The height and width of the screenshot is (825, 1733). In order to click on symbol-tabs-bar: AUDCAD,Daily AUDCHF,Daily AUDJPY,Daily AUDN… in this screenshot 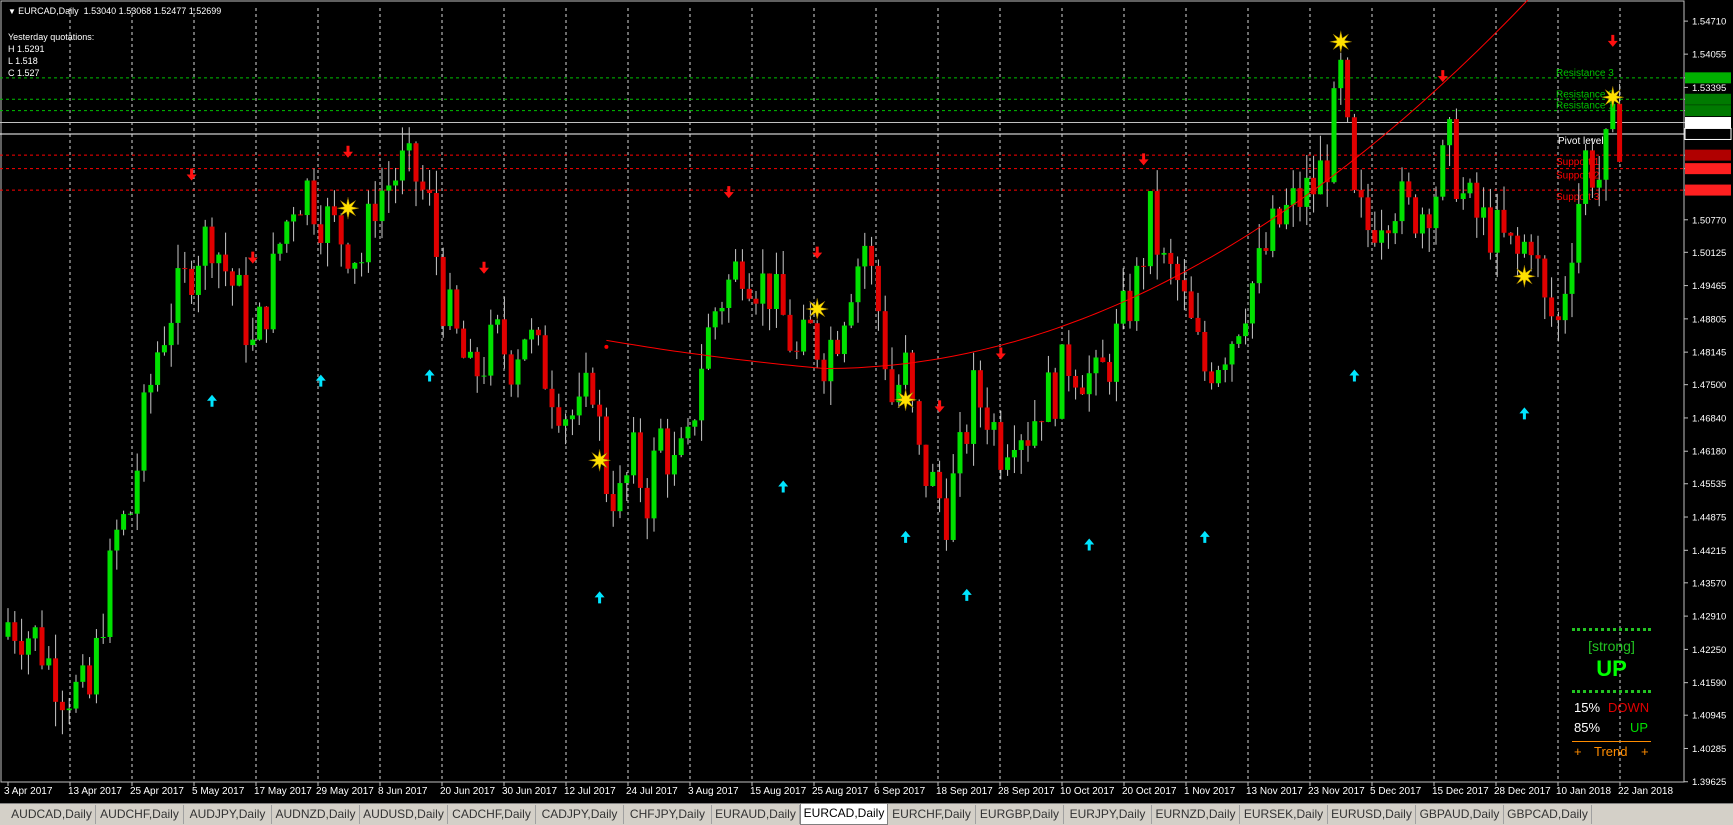, I will do `click(866, 814)`.